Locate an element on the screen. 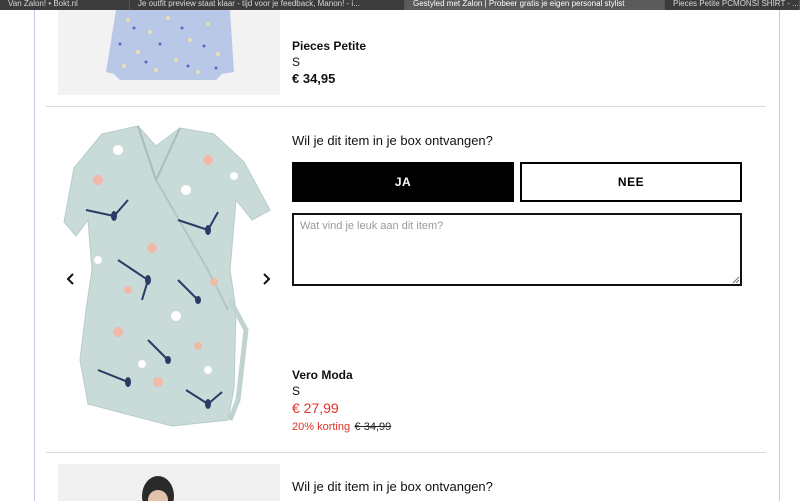  chevron-right-icon is located at coordinates (267, 279).